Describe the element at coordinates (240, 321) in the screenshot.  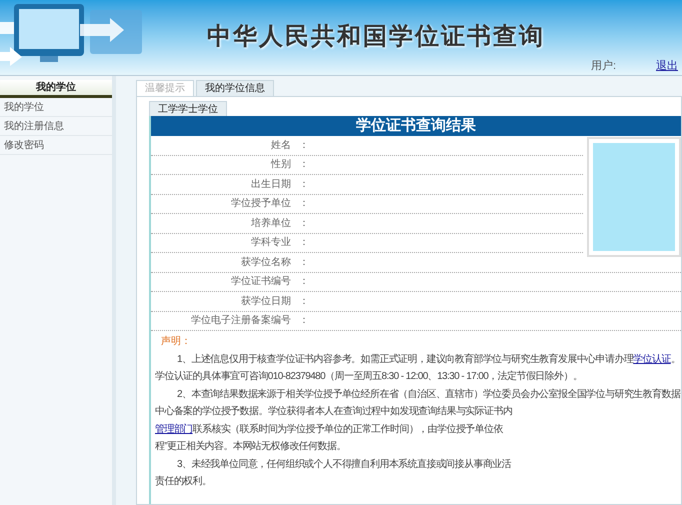
I see `field-label: 学位电子注册备案编号` at that location.